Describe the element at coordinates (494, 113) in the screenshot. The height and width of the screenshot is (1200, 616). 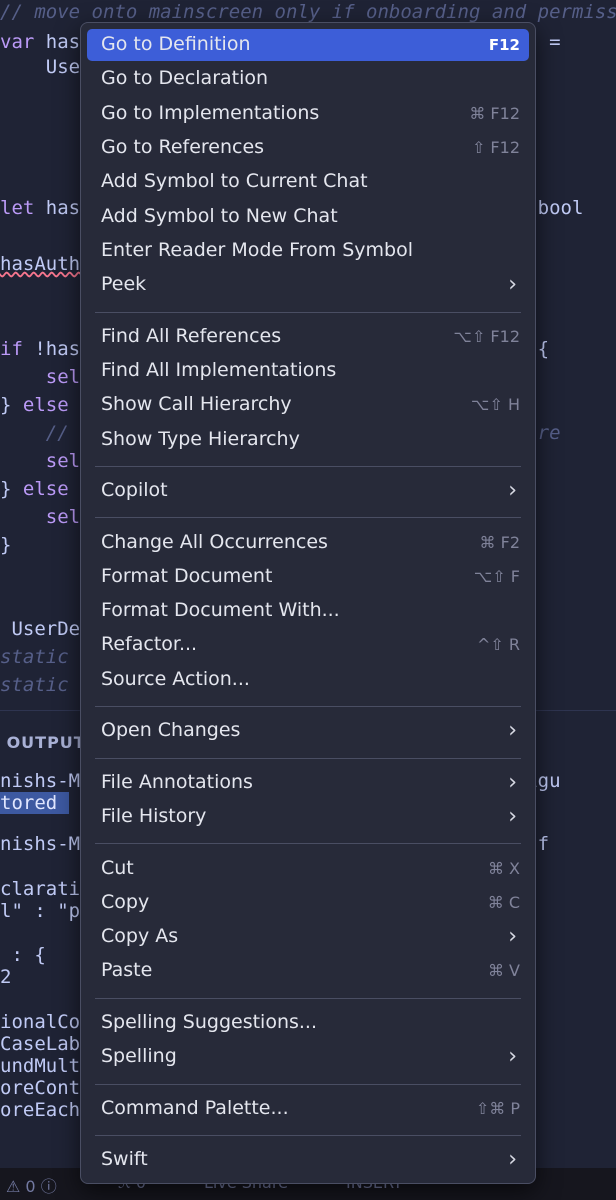
I see `keyboard-shortcut: ⌘ F12` at that location.